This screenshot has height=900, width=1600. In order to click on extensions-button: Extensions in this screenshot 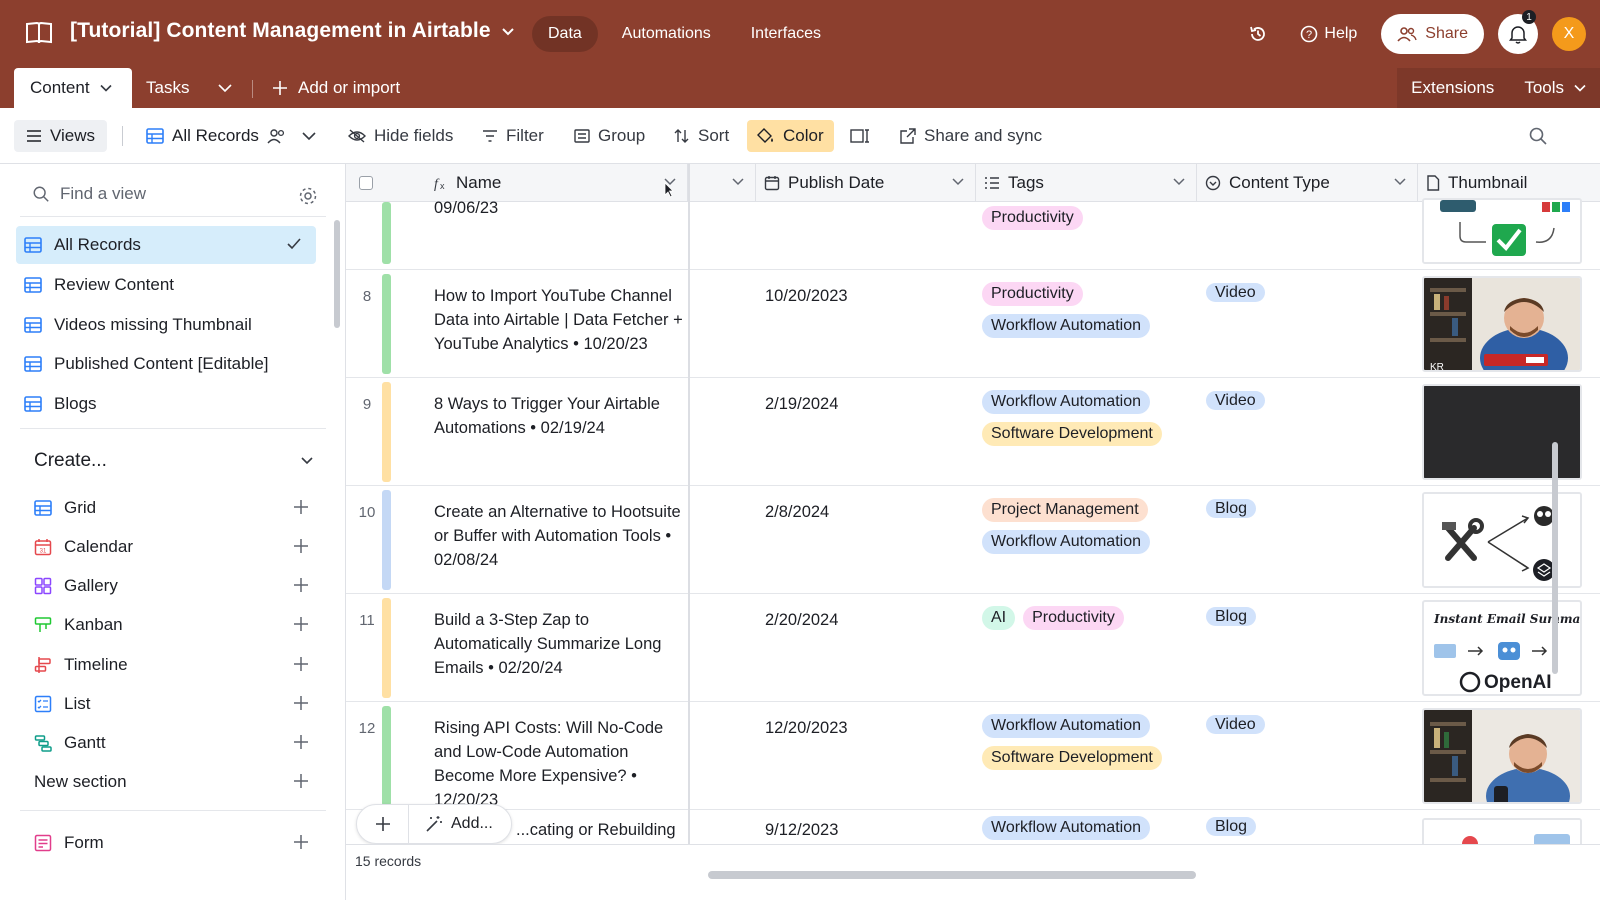, I will do `click(1452, 88)`.